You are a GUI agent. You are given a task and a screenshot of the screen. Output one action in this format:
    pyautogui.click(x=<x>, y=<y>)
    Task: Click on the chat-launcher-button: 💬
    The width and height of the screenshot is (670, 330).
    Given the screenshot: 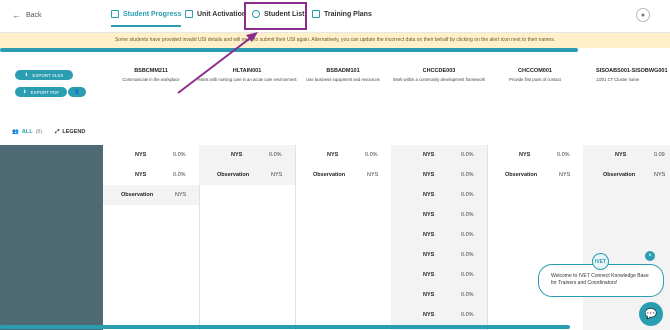 What is the action you would take?
    pyautogui.click(x=651, y=314)
    